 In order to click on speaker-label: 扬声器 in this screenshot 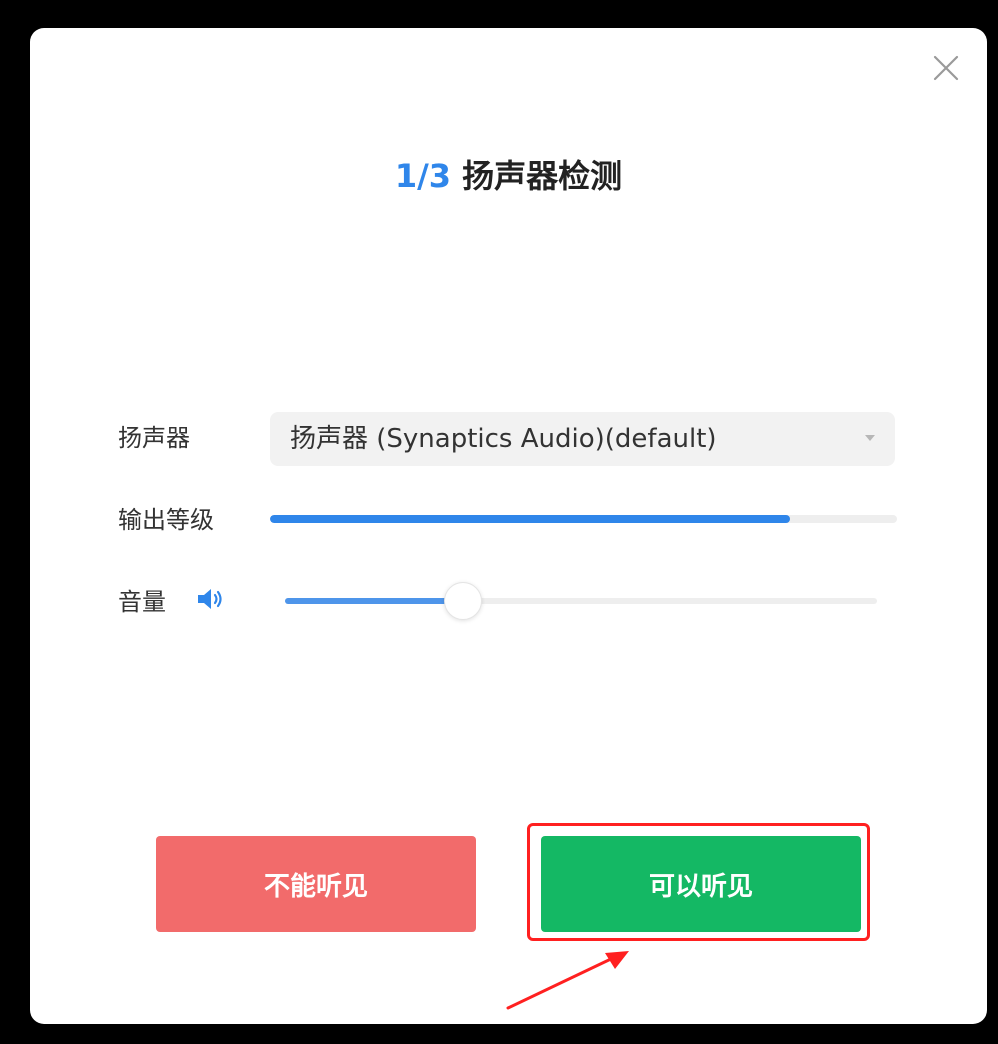, I will do `click(154, 438)`.